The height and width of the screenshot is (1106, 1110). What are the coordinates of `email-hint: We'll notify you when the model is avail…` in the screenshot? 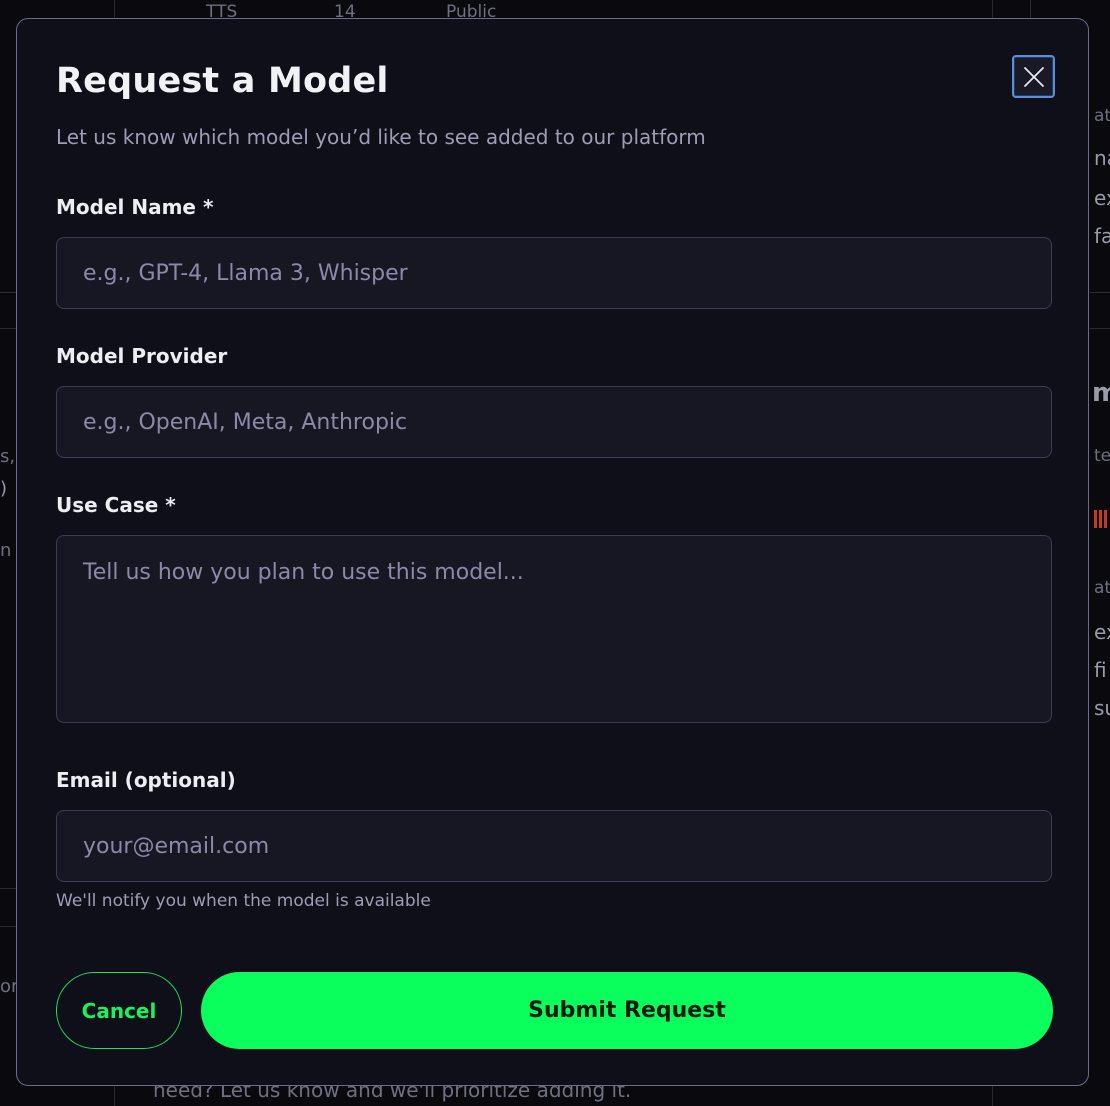 It's located at (243, 901).